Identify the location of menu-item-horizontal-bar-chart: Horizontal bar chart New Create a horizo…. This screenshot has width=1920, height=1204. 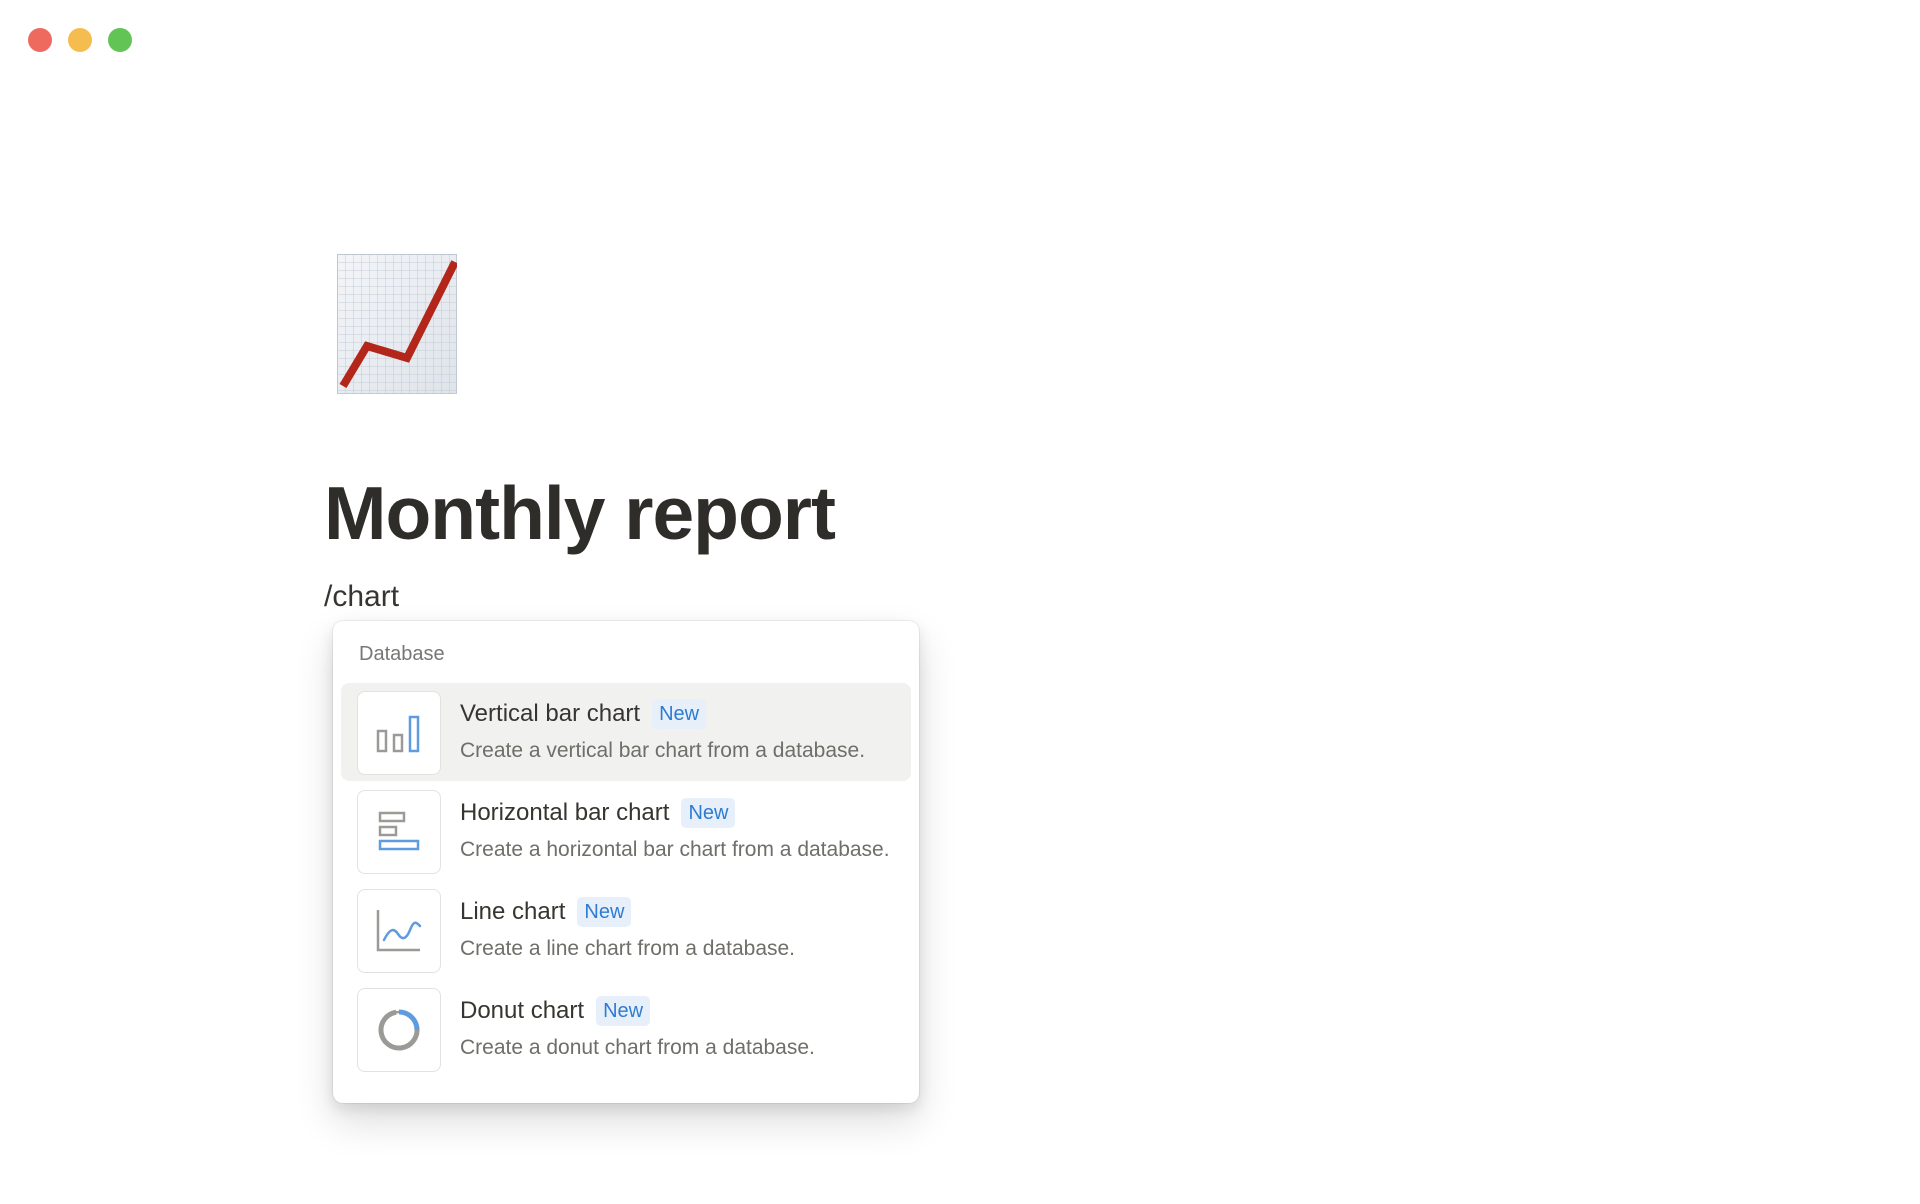
(626, 831).